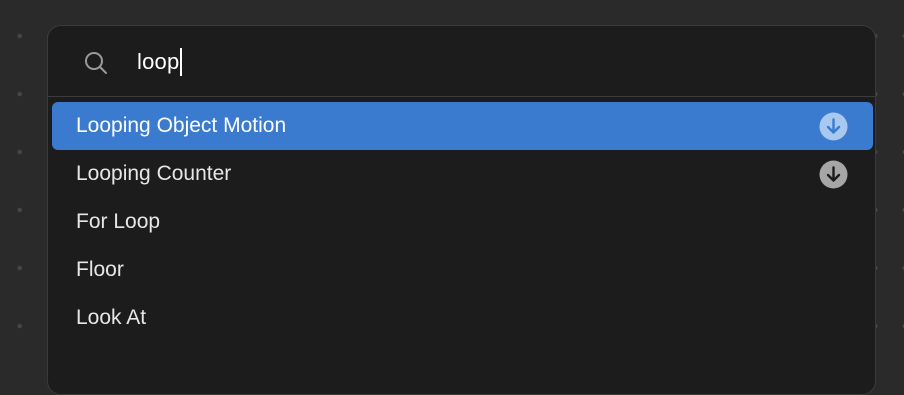 The width and height of the screenshot is (904, 395). Describe the element at coordinates (181, 62) in the screenshot. I see `text-caret` at that location.